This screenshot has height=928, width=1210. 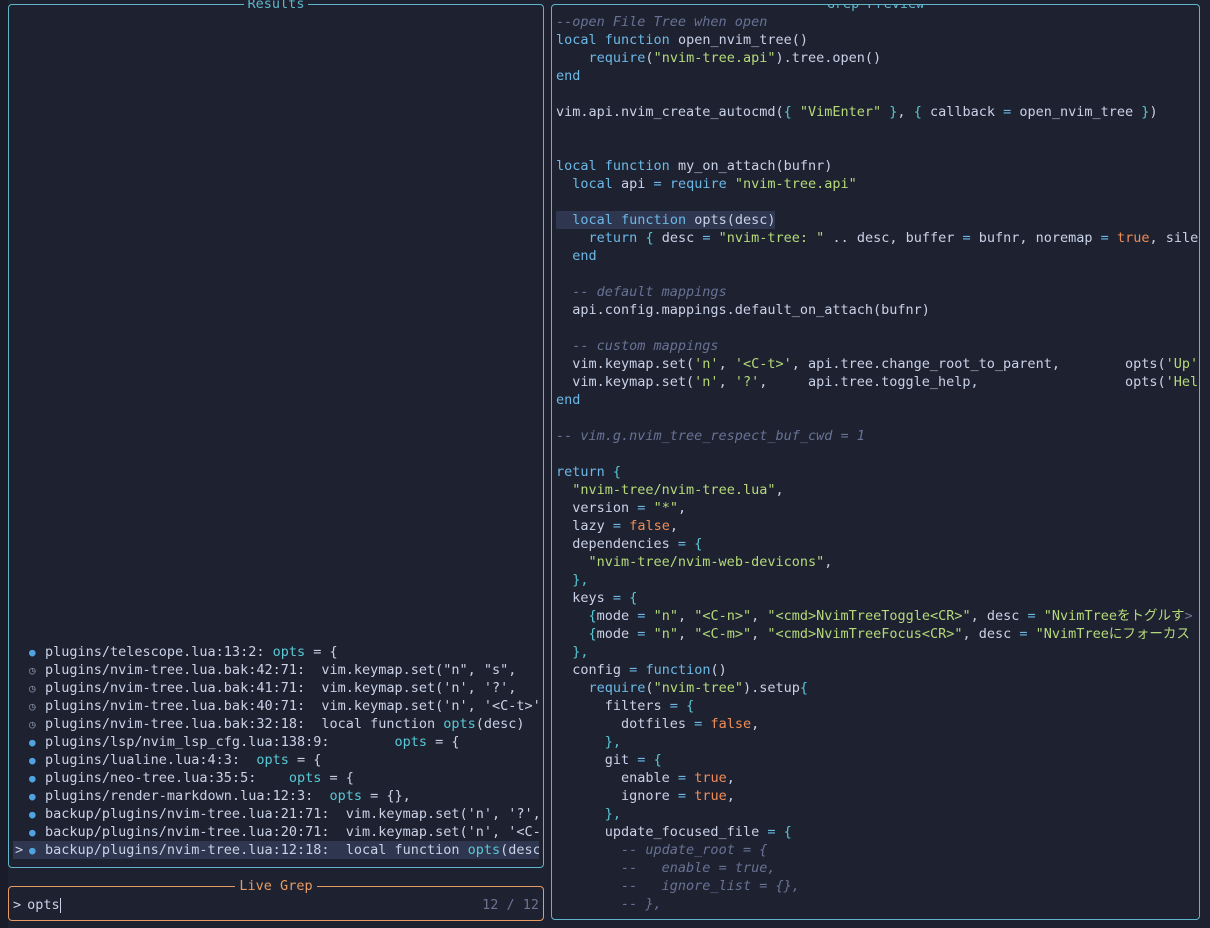 I want to click on code-token: "nvim-tree", so click(x=698, y=688).